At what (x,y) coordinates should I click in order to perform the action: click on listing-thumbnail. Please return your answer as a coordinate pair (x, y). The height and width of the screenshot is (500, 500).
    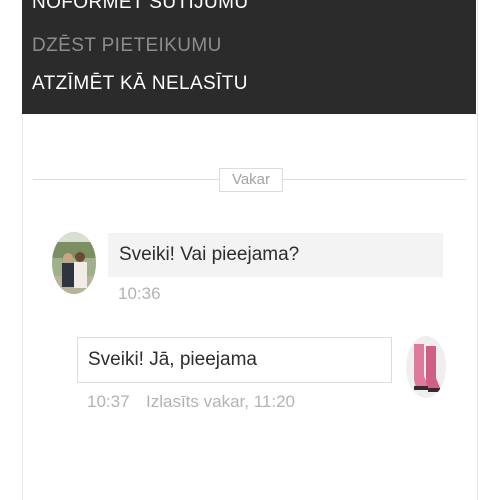
    Looking at the image, I should click on (426, 367).